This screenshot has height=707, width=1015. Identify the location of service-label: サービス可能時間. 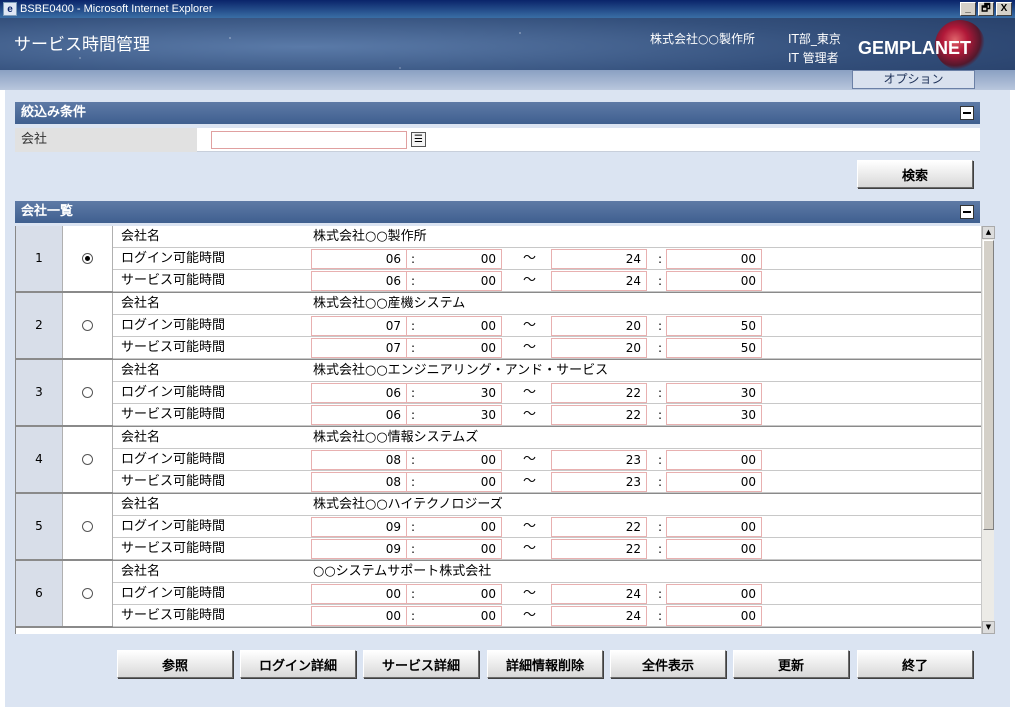
(173, 615).